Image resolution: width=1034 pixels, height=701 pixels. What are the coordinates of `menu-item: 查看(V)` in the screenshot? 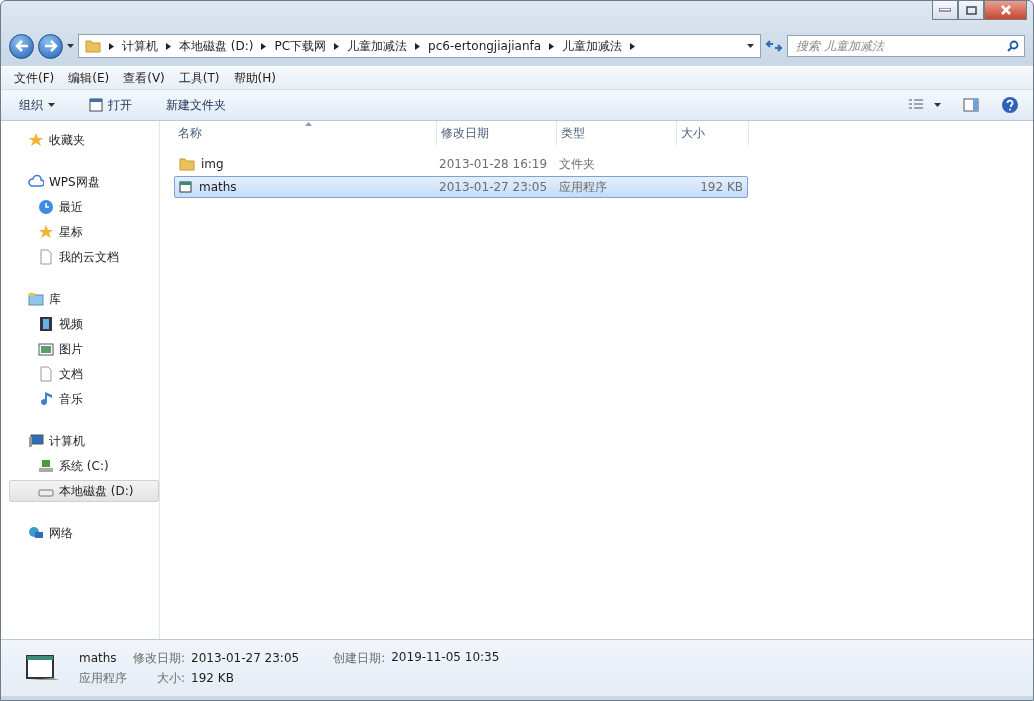 It's located at (144, 78).